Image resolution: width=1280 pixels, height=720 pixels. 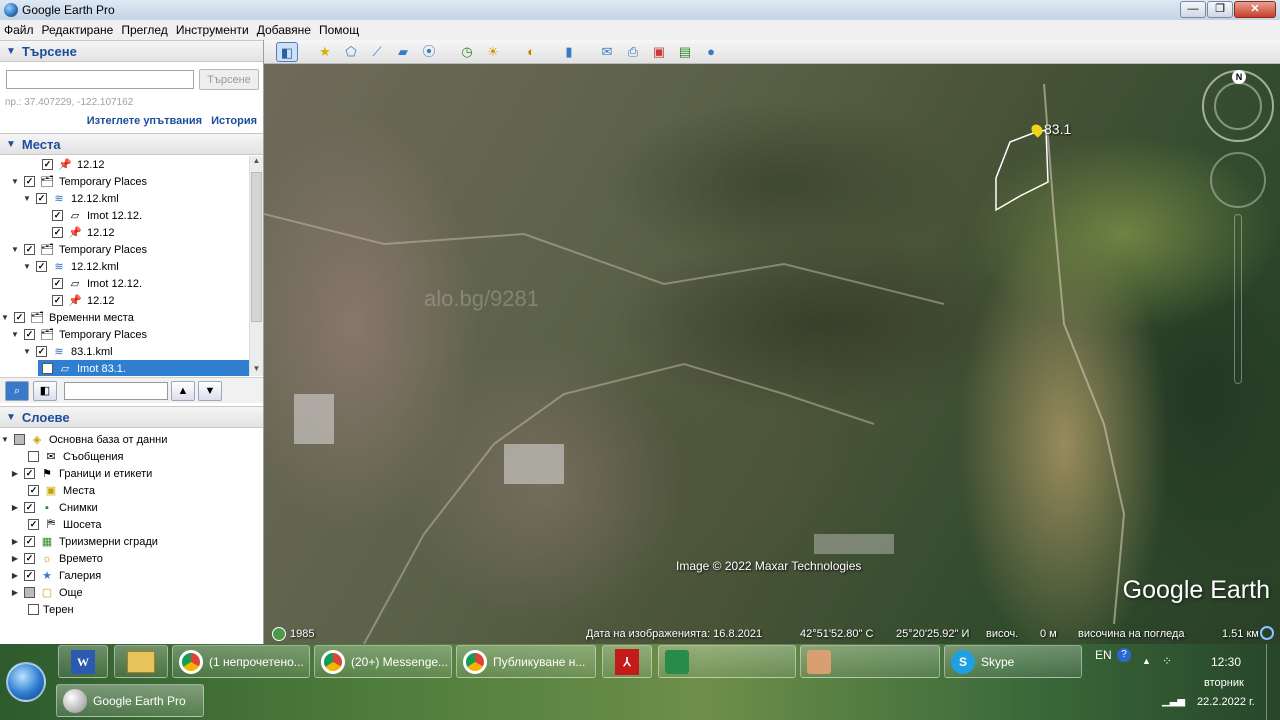 What do you see at coordinates (1173, 701) in the screenshot?
I see `signal-icon: ▁▃▅` at bounding box center [1173, 701].